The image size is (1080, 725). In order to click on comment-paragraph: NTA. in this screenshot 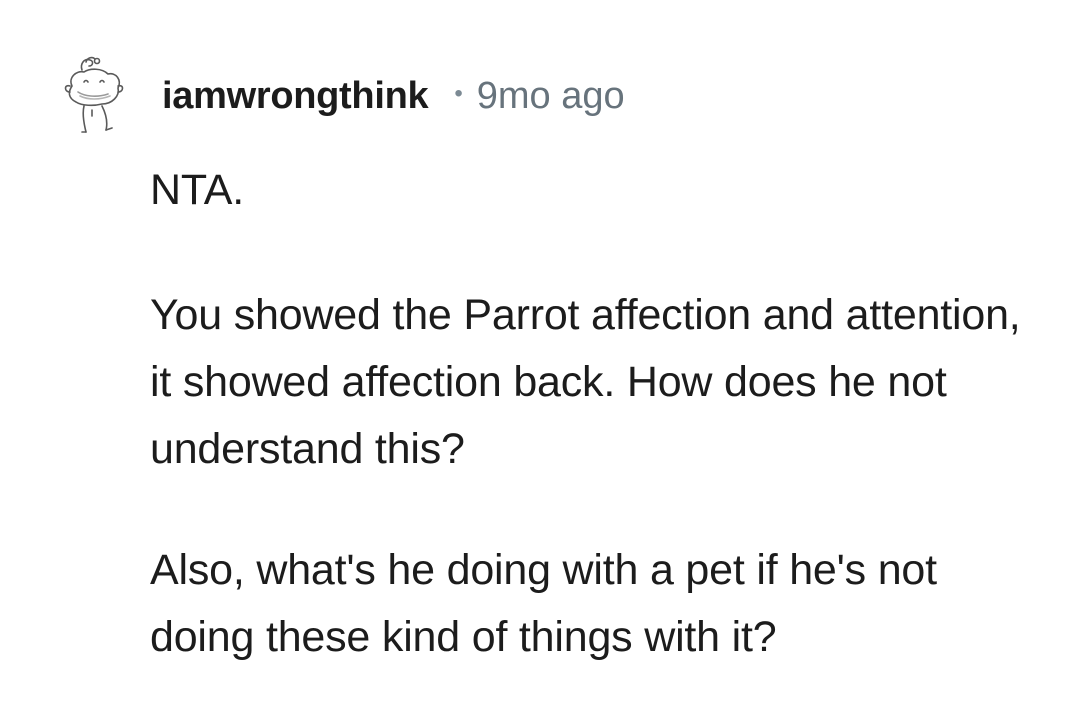, I will do `click(197, 190)`.